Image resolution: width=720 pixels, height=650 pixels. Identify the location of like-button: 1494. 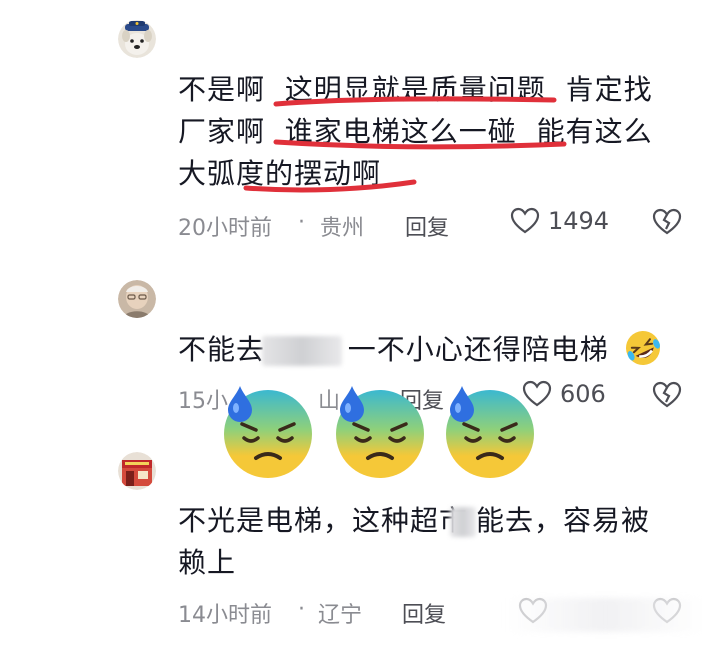
(559, 221).